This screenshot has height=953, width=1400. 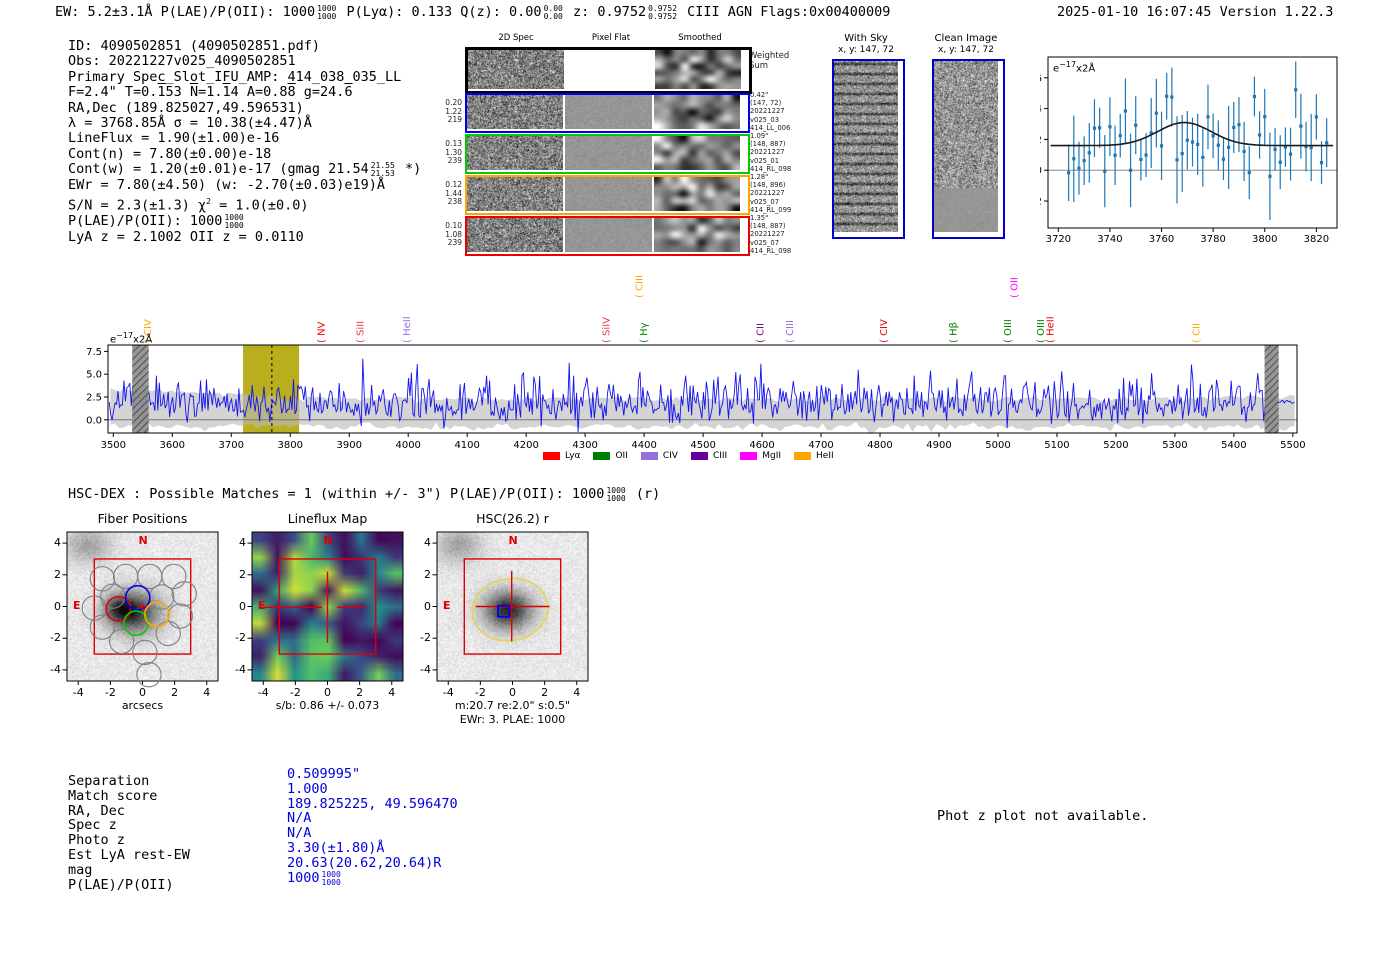 What do you see at coordinates (453, 111) in the screenshot?
I see `cutout-row-left-labels: 0.20 1.22 219` at bounding box center [453, 111].